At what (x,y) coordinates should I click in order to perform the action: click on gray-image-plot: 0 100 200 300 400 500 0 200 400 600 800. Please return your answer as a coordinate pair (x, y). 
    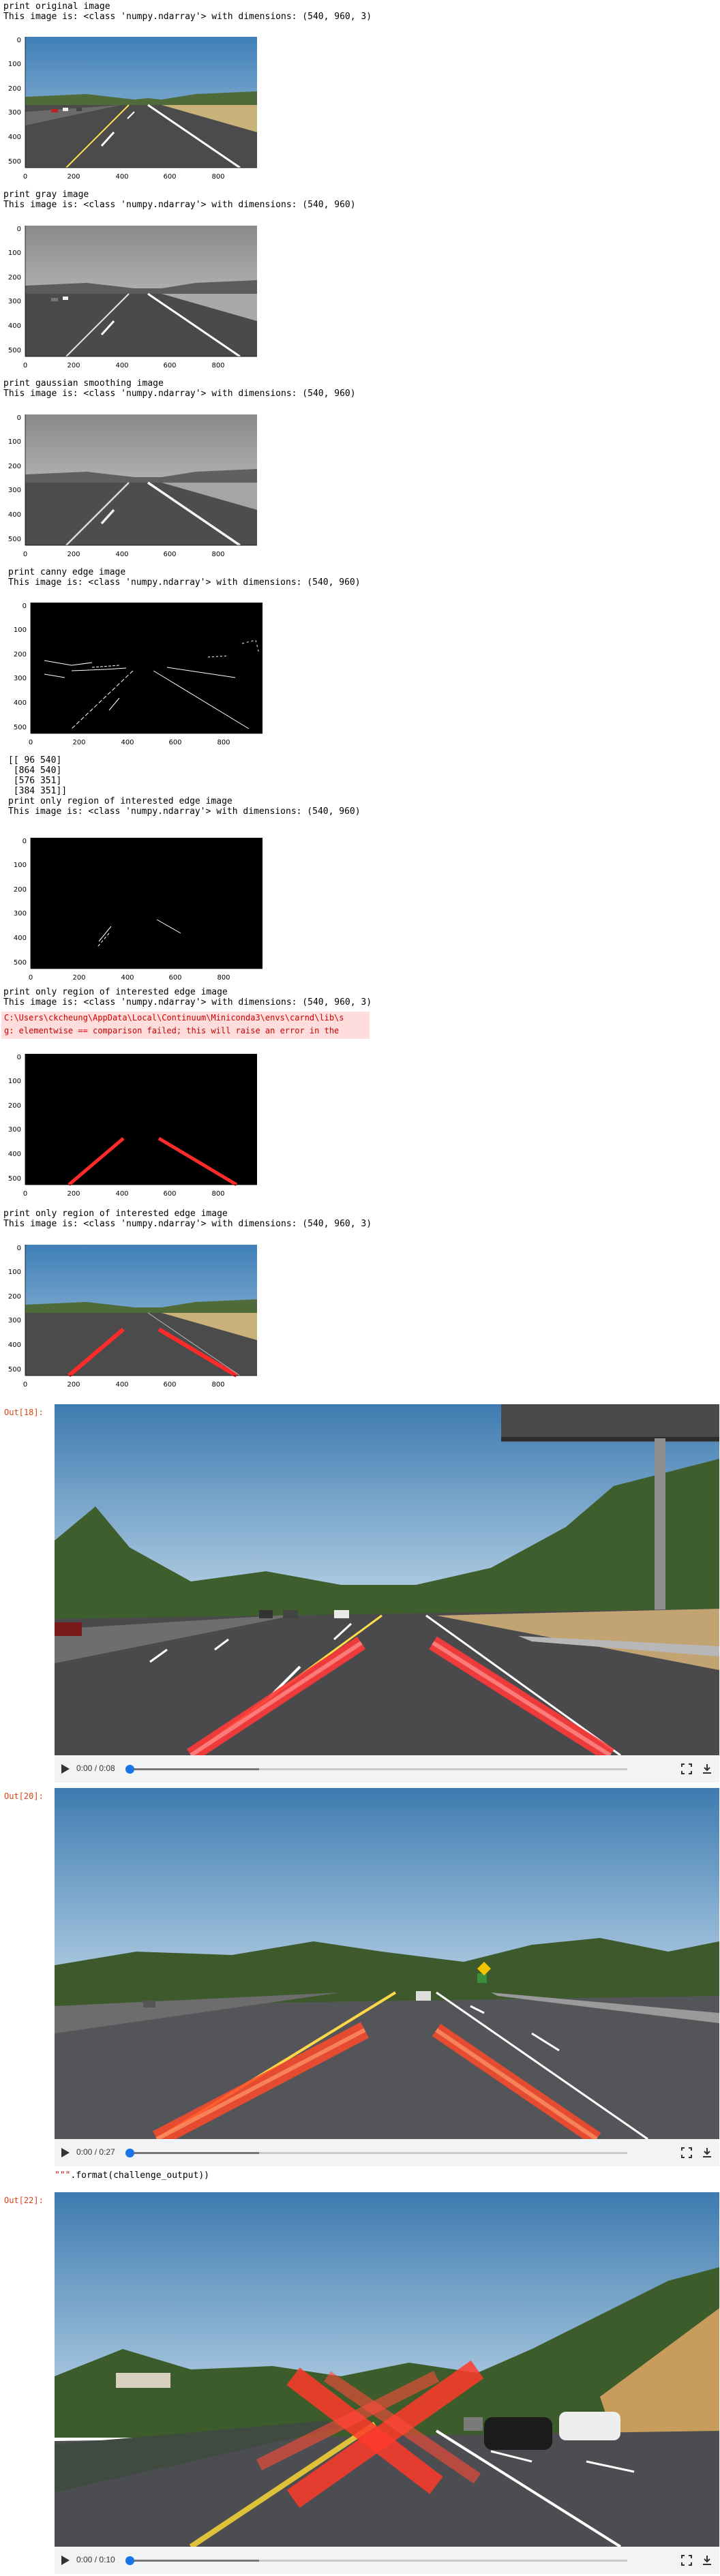
    Looking at the image, I should click on (136, 299).